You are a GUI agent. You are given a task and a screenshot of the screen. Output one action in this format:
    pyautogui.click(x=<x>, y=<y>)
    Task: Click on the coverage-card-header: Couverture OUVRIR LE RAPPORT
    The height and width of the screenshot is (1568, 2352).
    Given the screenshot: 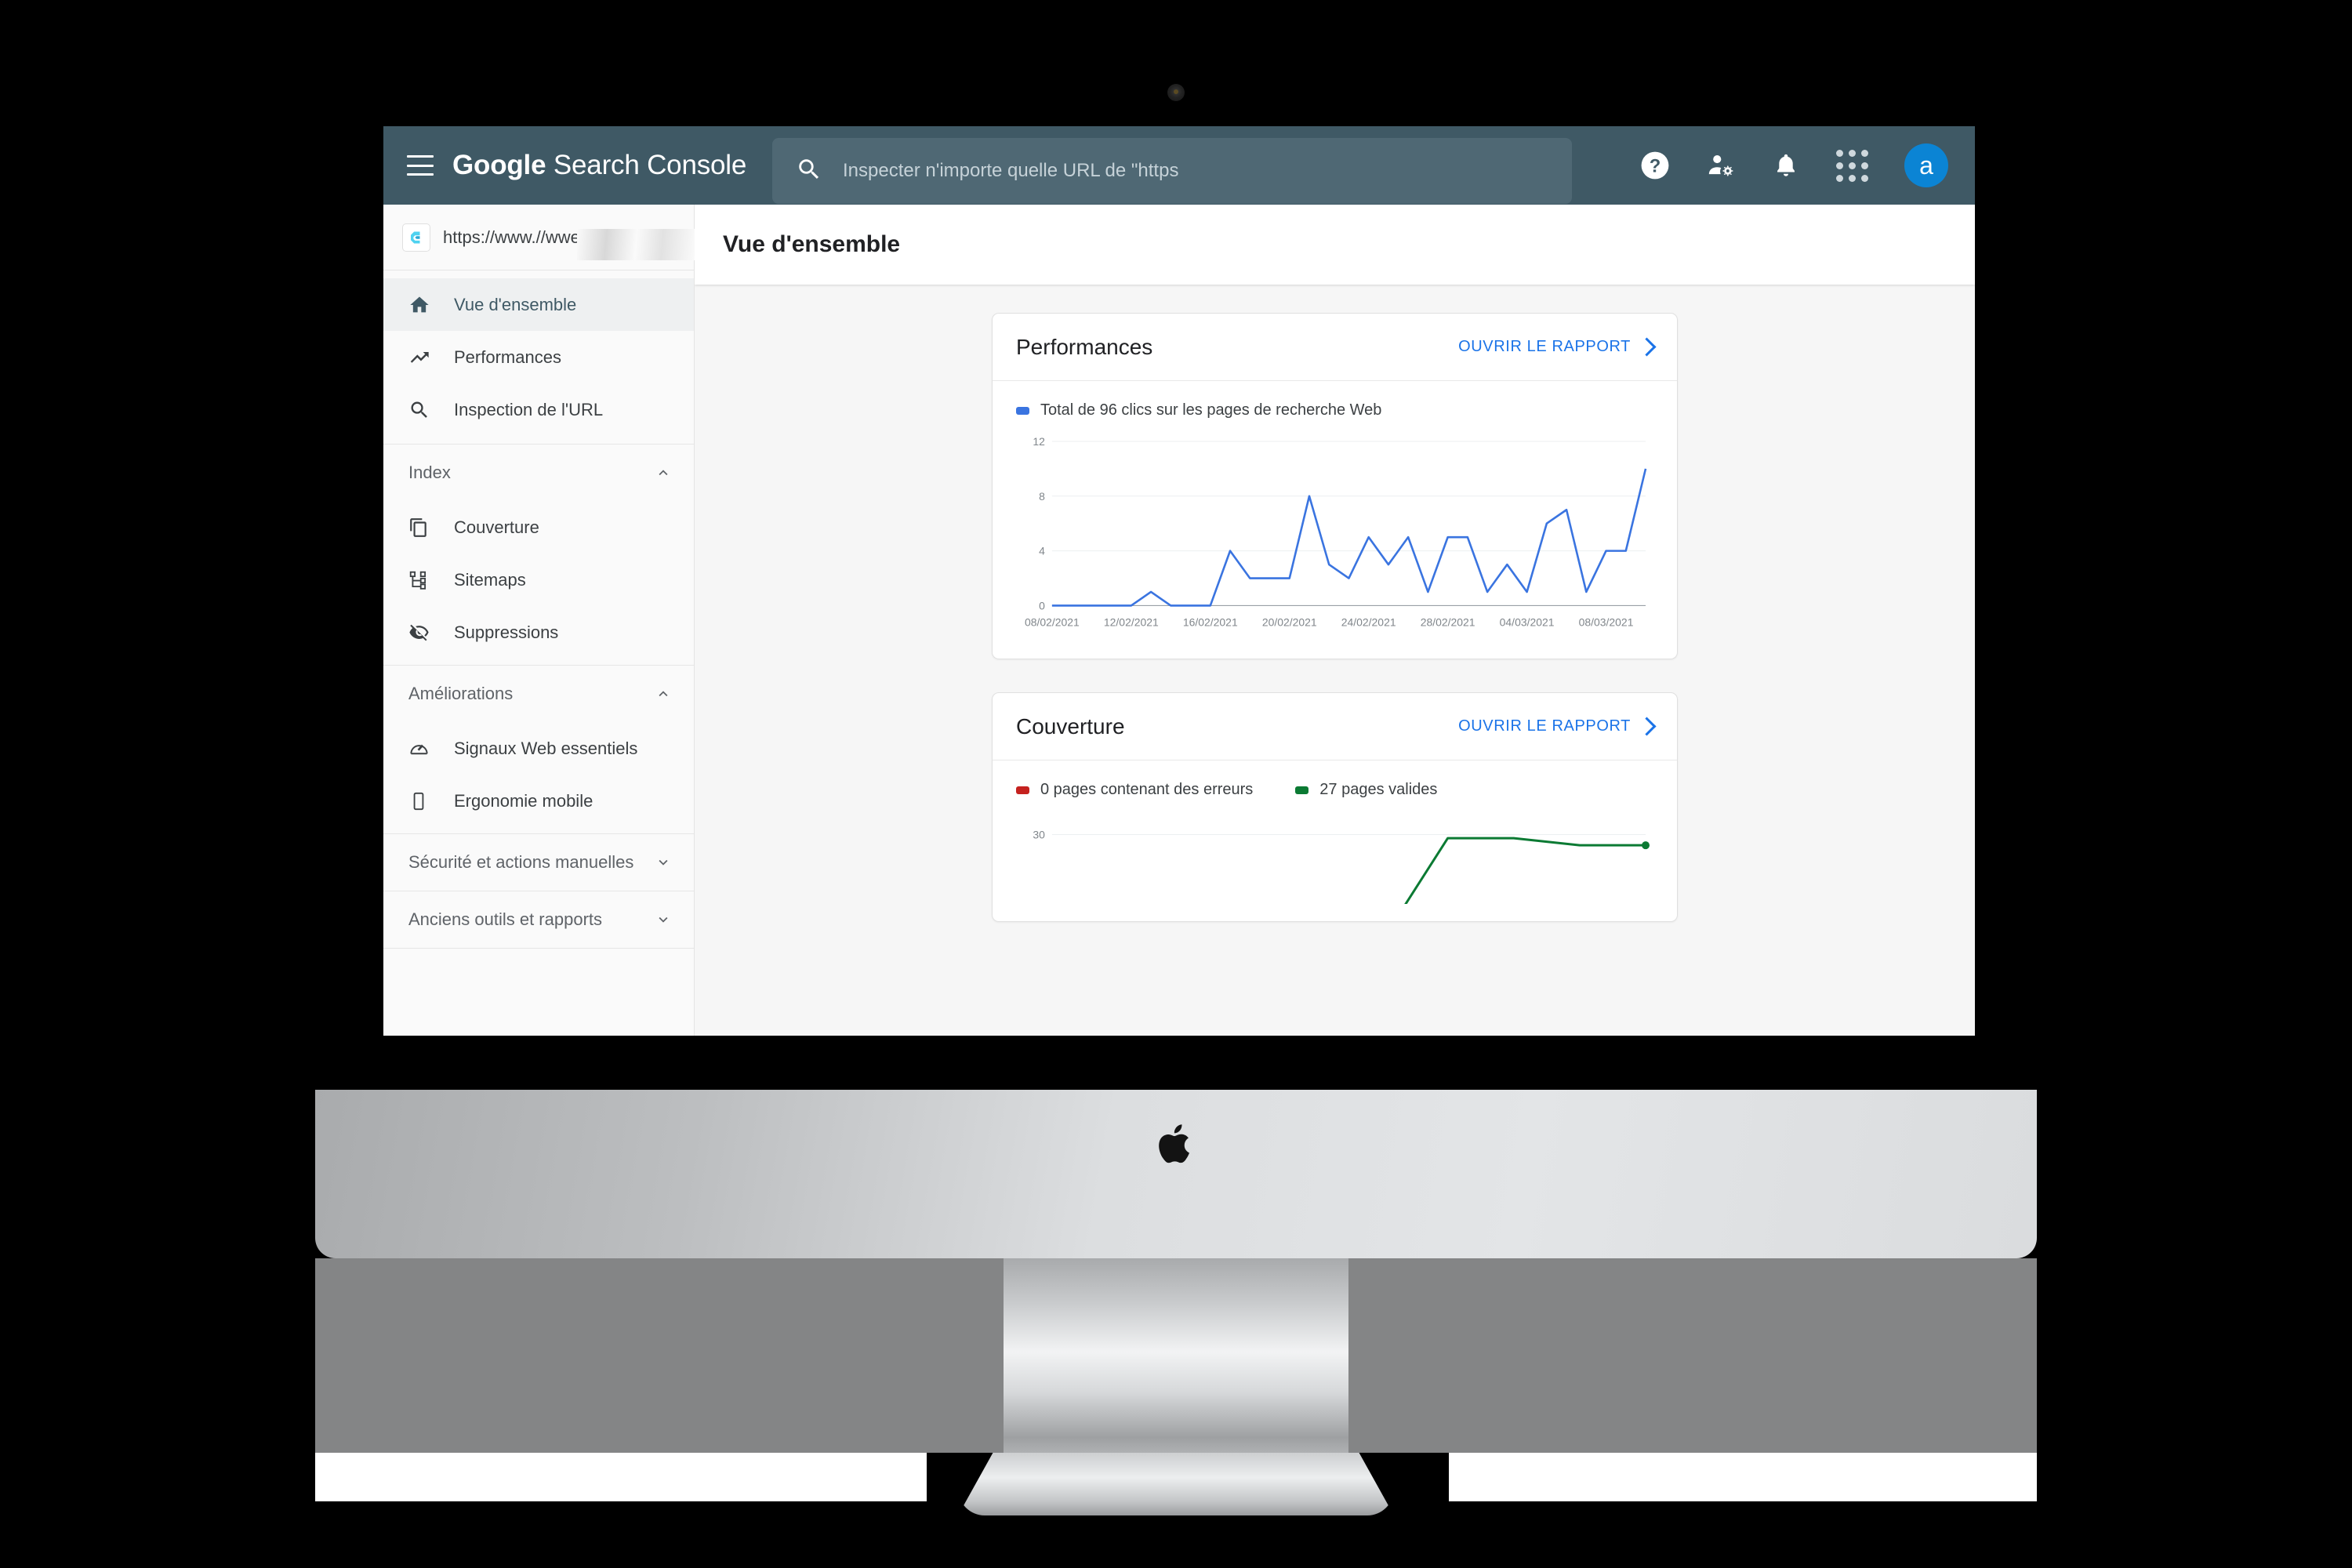 What is the action you would take?
    pyautogui.click(x=1335, y=727)
    